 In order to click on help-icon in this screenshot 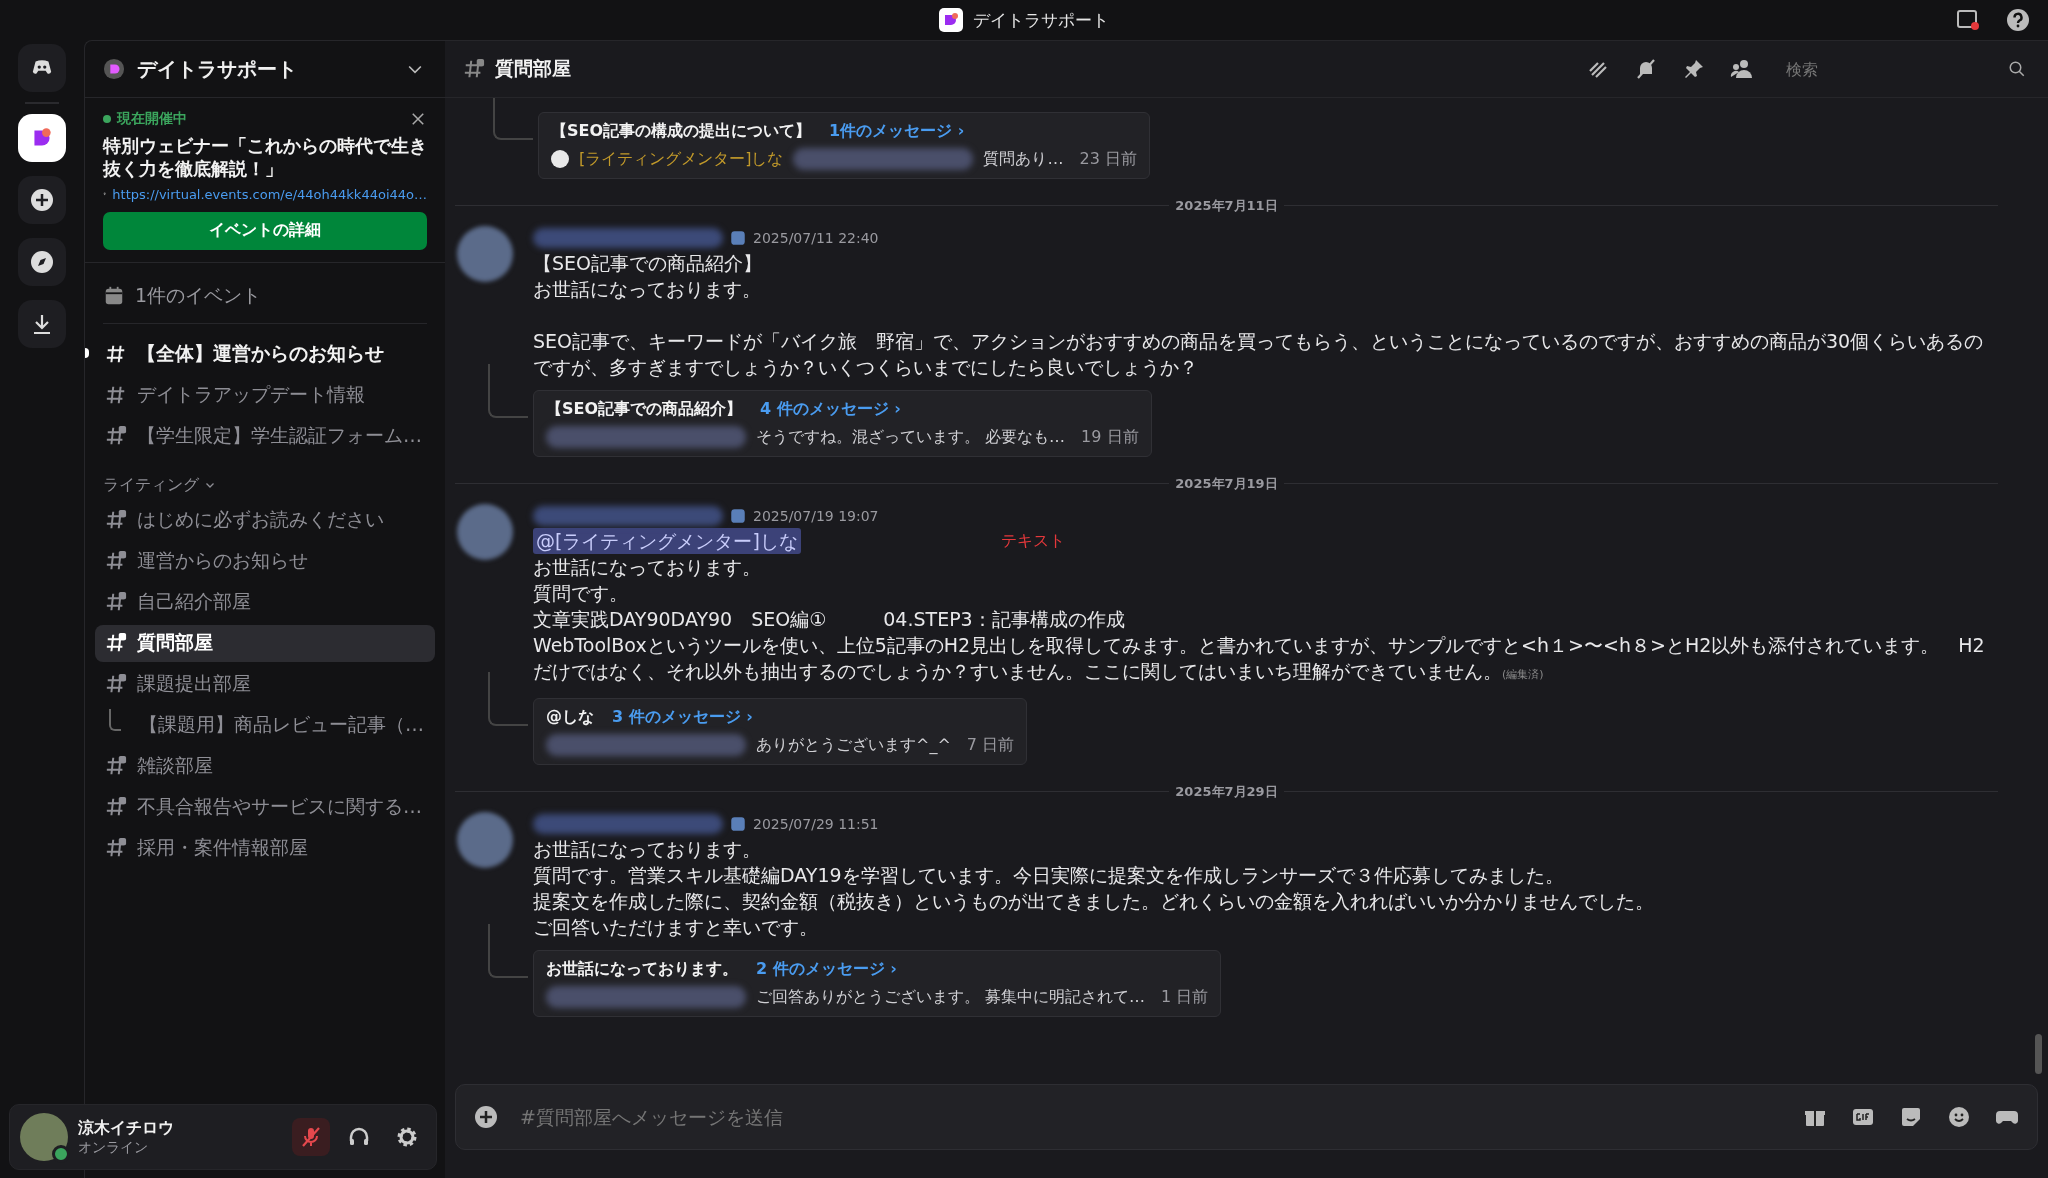, I will do `click(2018, 20)`.